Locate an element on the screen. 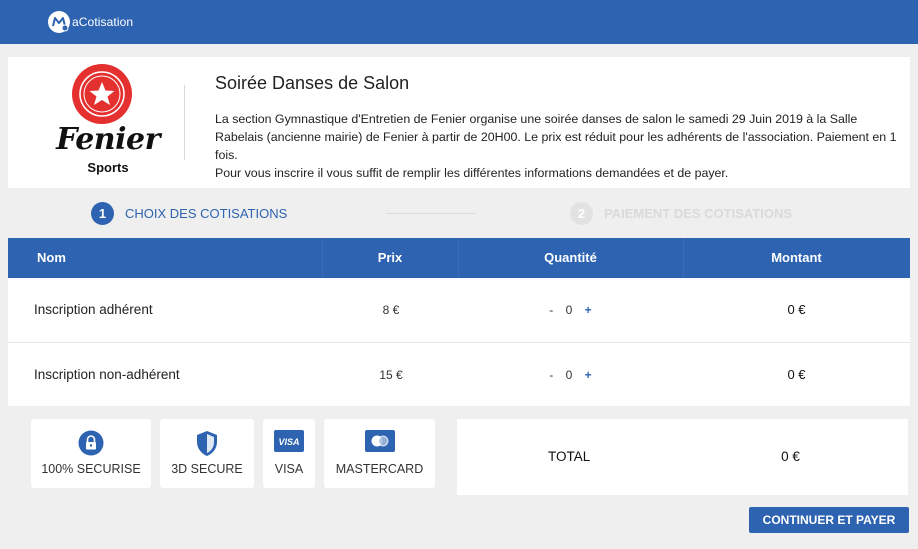 The image size is (918, 549). header-amount: Montant is located at coordinates (796, 257).